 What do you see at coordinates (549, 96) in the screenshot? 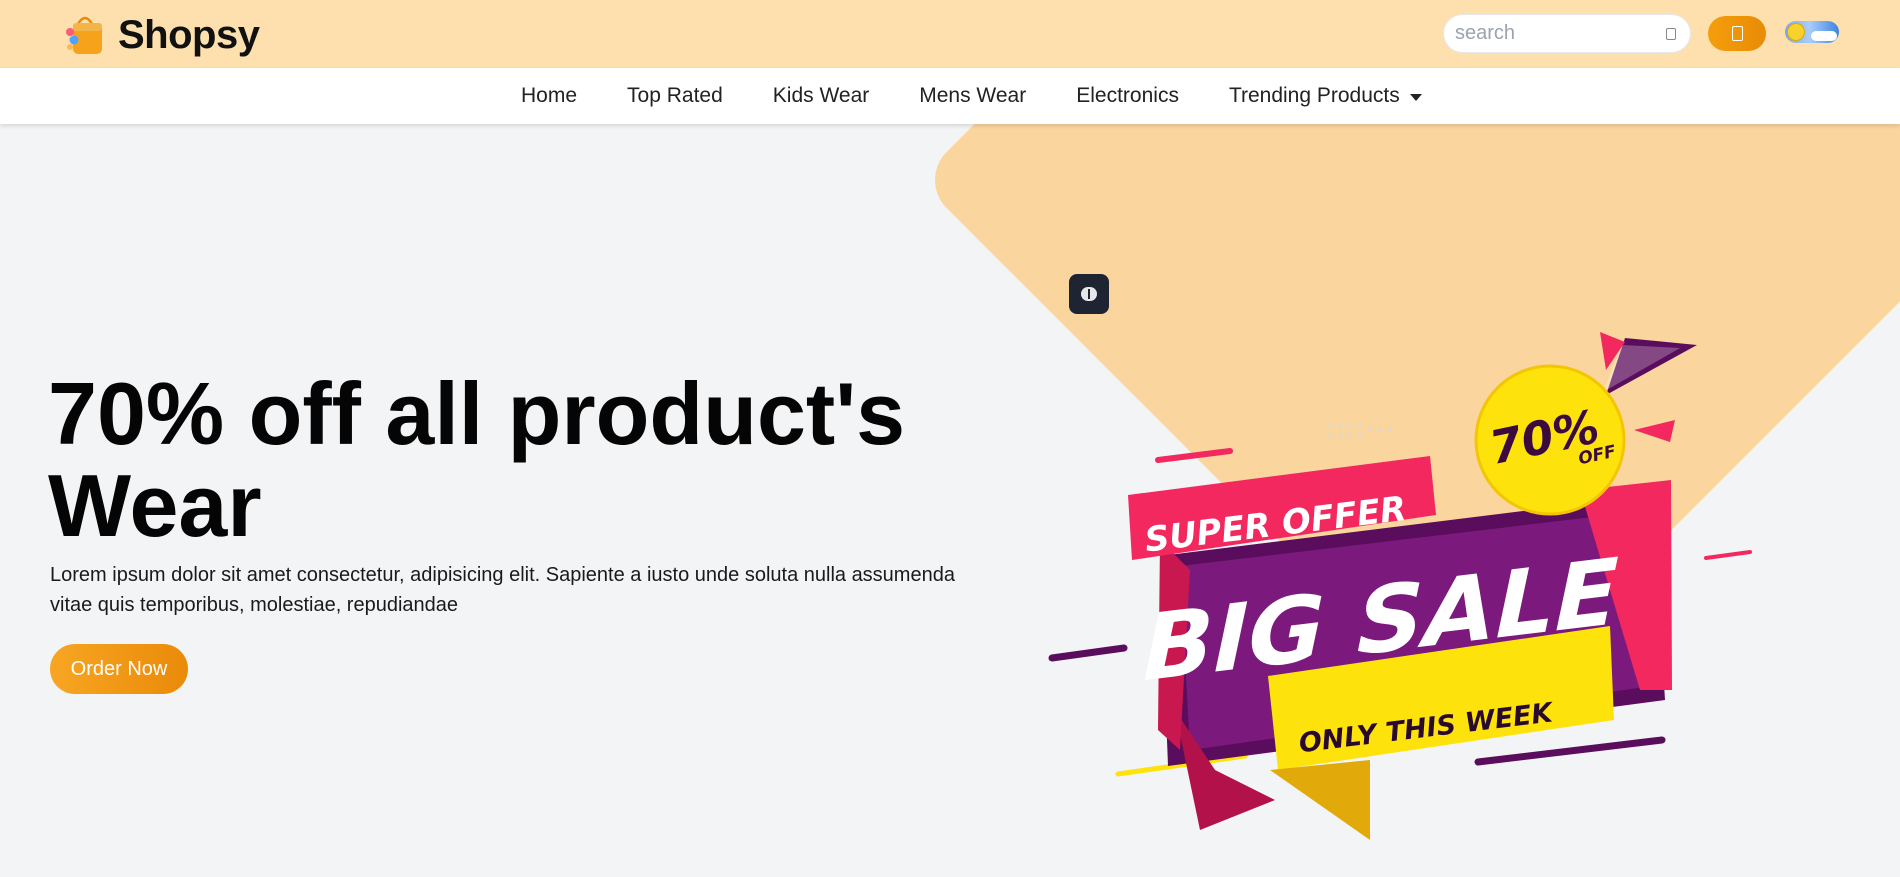
I see `nav-item-home: Home` at bounding box center [549, 96].